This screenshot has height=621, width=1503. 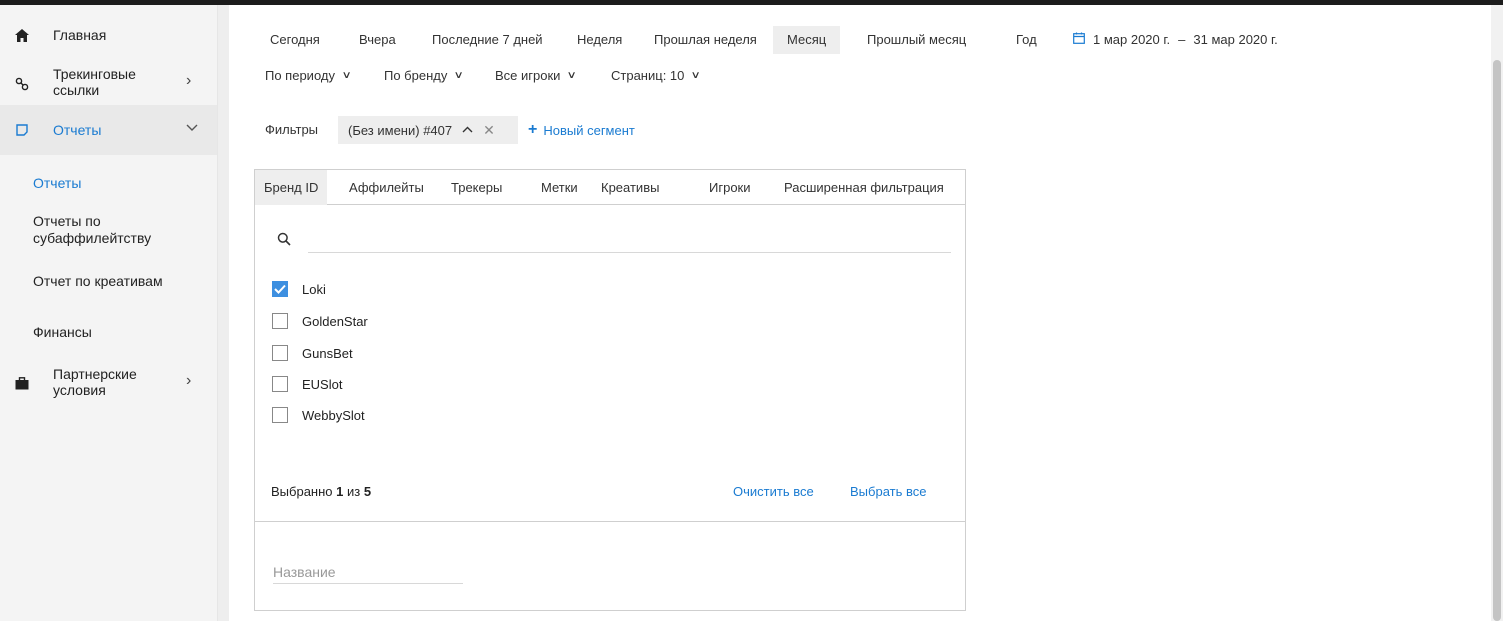 I want to click on select-all-button: Выбрать все, so click(x=888, y=491).